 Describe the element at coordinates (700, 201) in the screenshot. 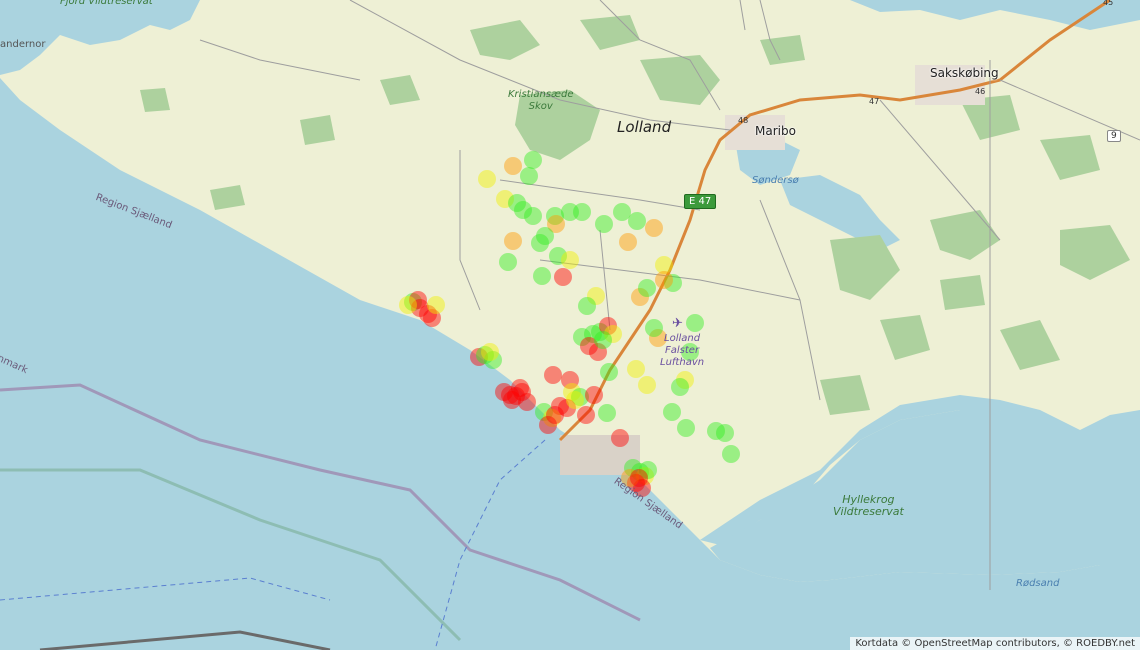

I see `road-shield-e47: E 47` at that location.